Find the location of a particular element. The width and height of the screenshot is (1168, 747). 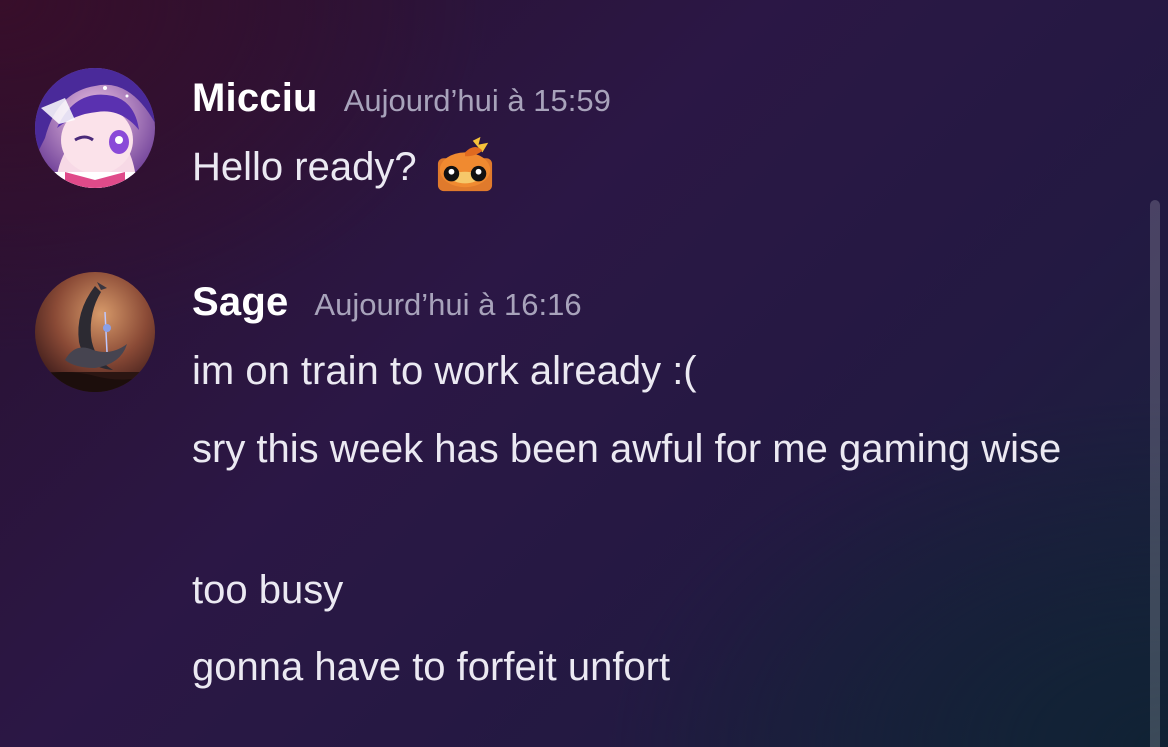

timestamp: Aujourd’hui à 15:59 is located at coordinates (477, 101).